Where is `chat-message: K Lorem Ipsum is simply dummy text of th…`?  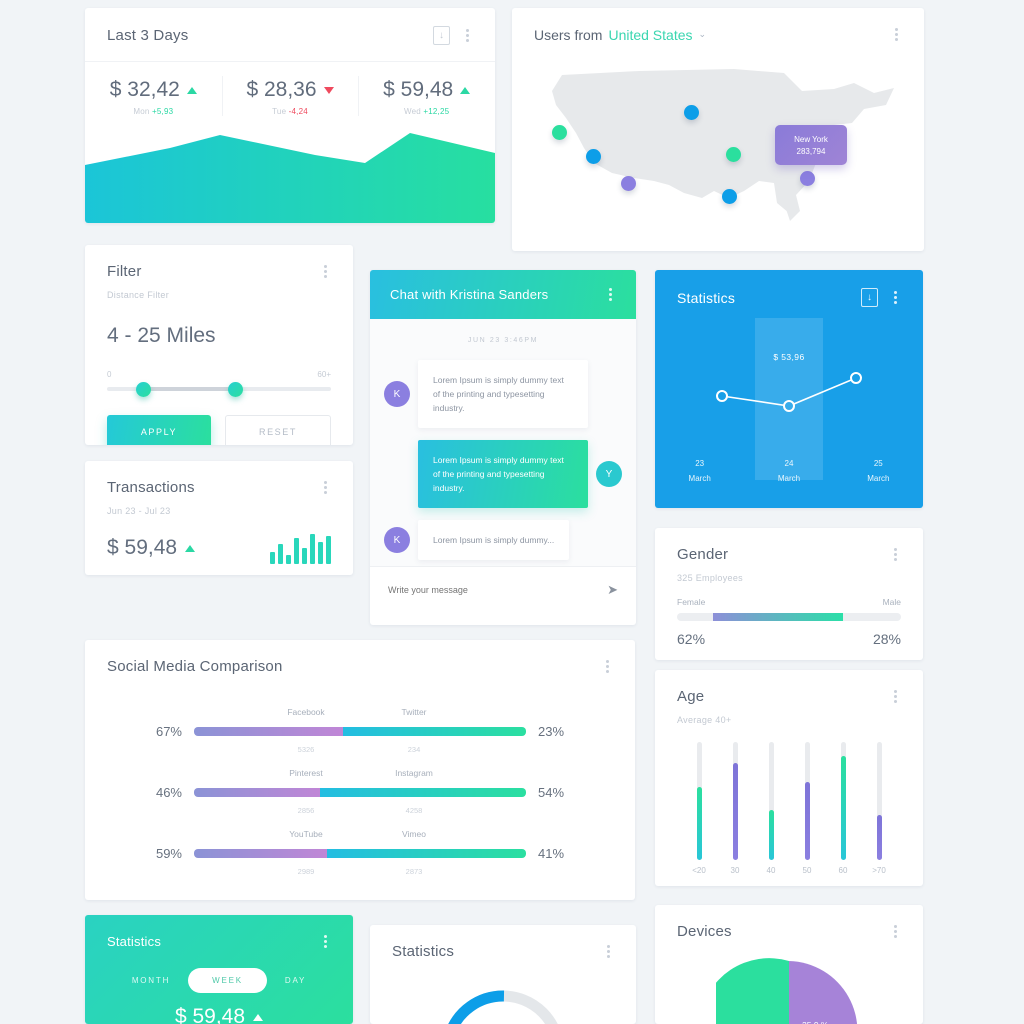
chat-message: K Lorem Ipsum is simply dummy text of th… is located at coordinates (503, 394).